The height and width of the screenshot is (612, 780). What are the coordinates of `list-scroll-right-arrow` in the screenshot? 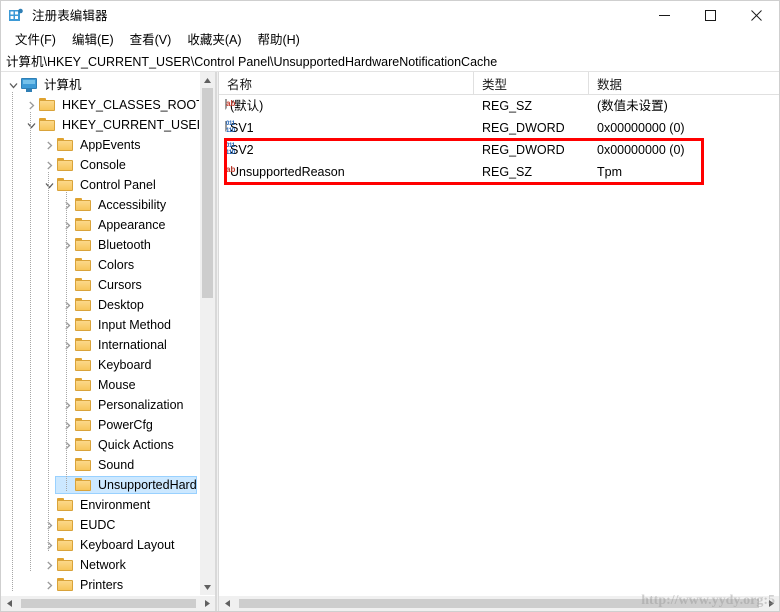 It's located at (771, 603).